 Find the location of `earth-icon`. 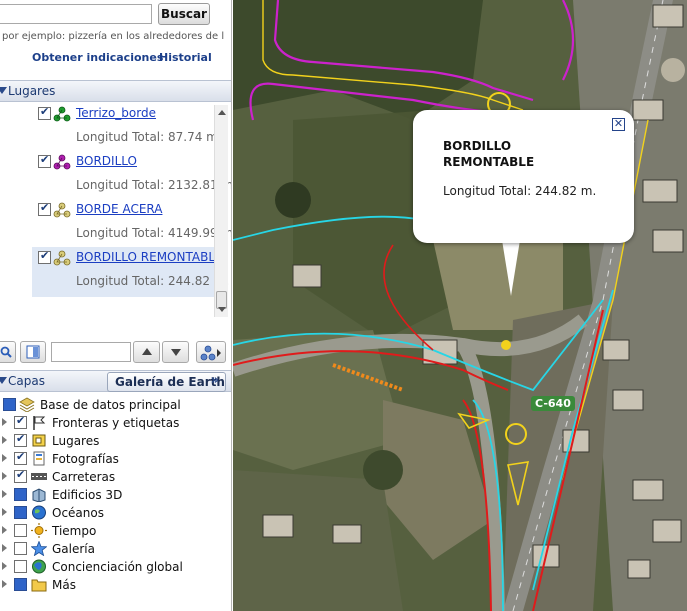

earth-icon is located at coordinates (39, 566).